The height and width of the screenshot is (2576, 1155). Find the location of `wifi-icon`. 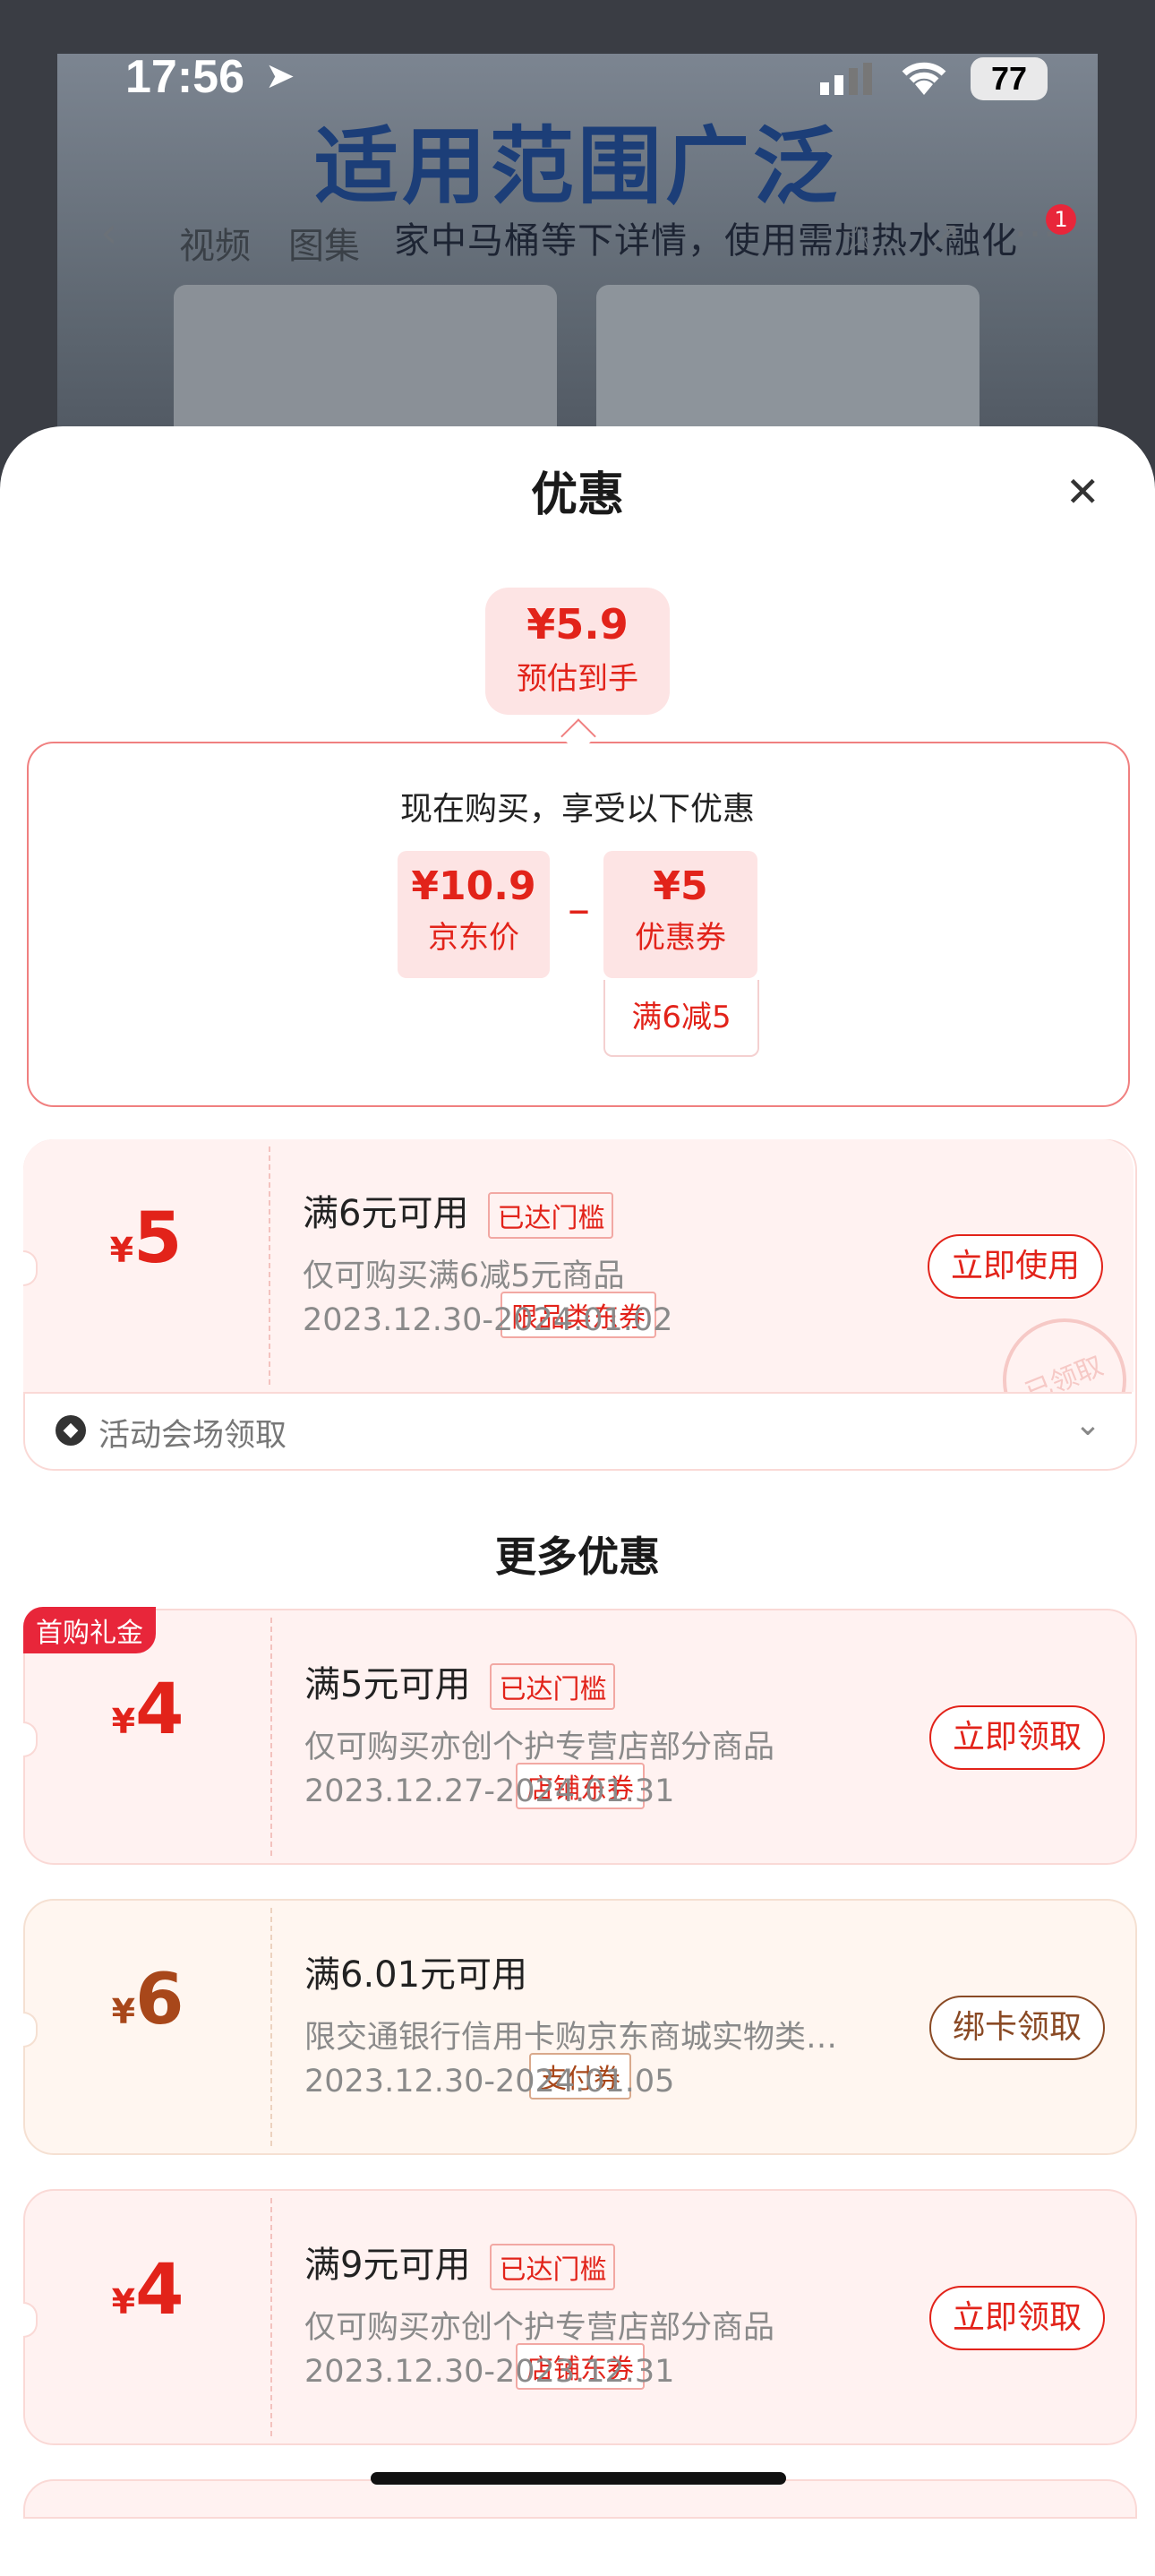

wifi-icon is located at coordinates (924, 78).